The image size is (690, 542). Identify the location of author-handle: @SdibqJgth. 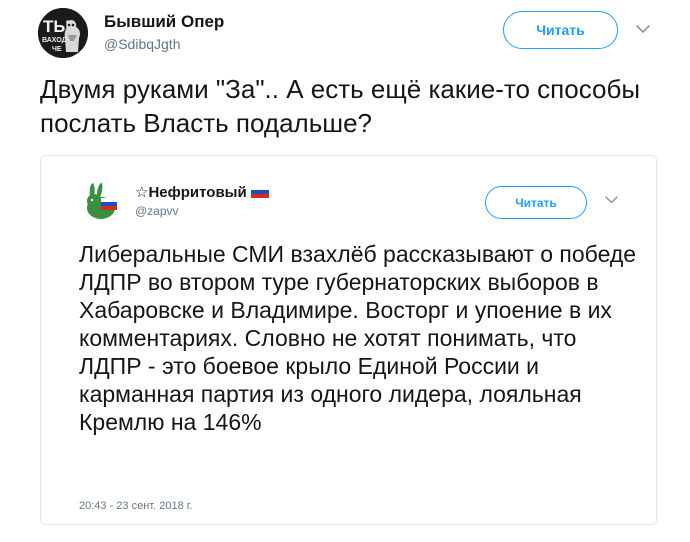
(142, 44).